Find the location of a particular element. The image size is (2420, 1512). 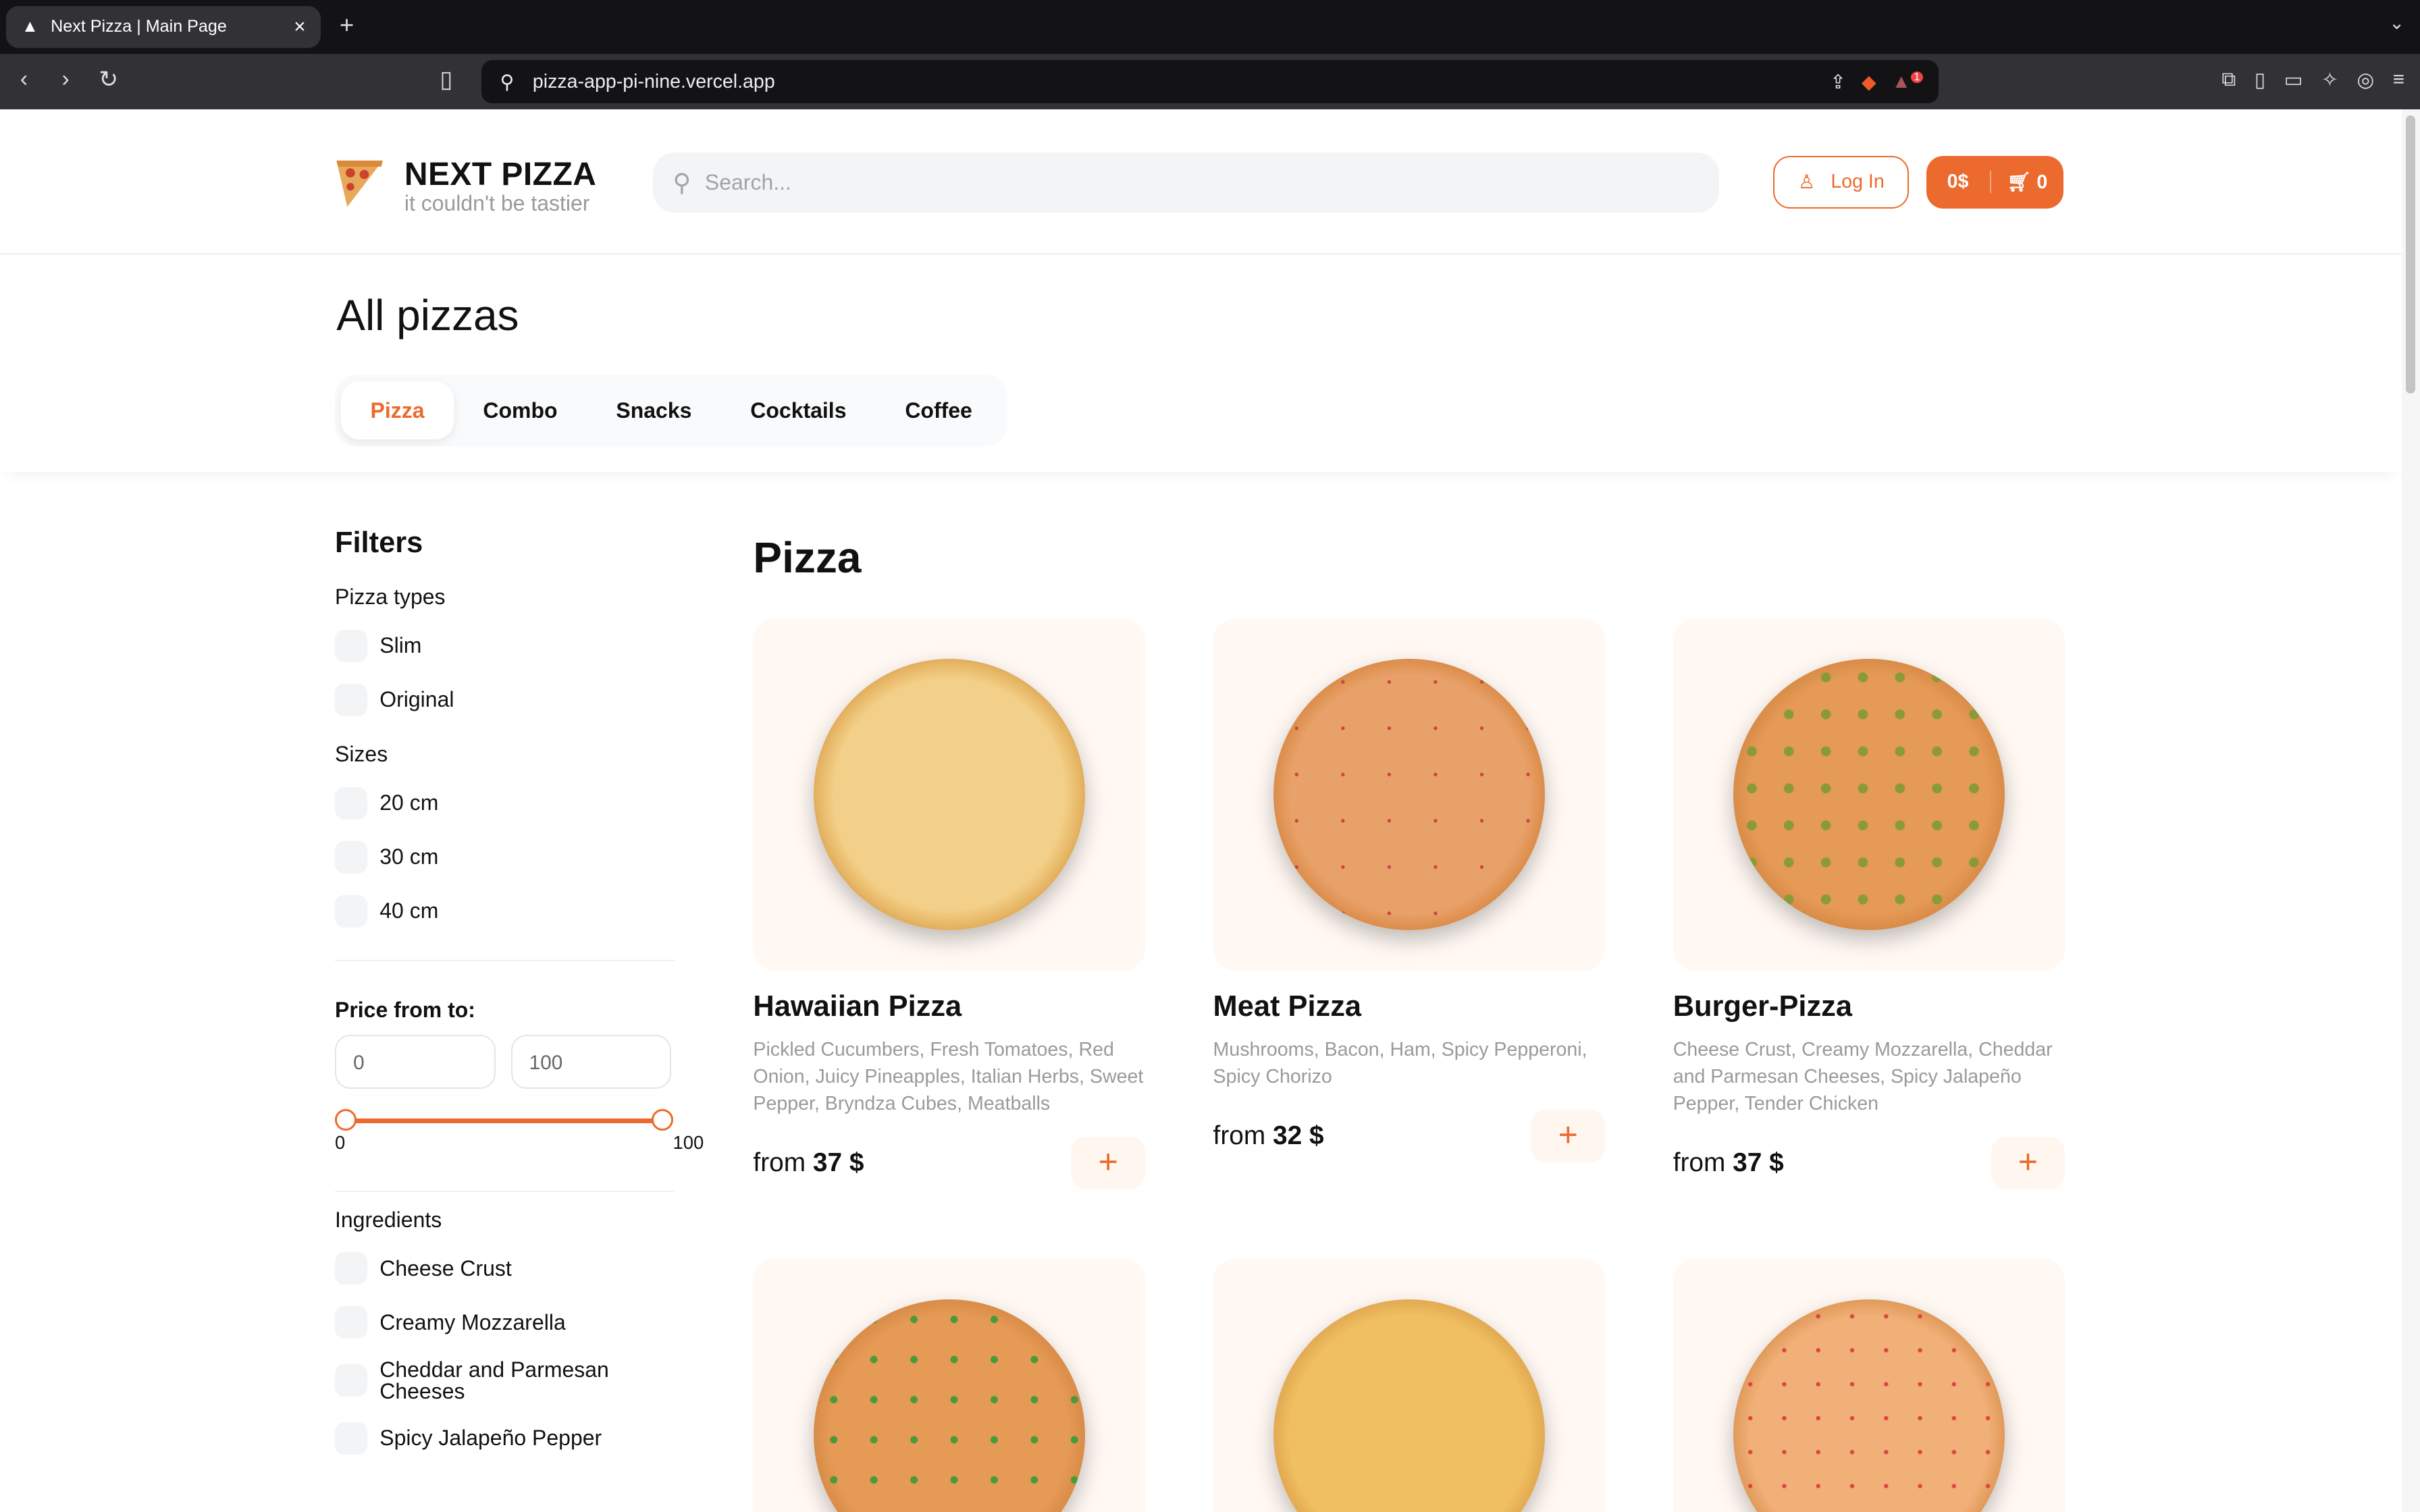

site-settings-icon: ⚲ is located at coordinates (507, 82).